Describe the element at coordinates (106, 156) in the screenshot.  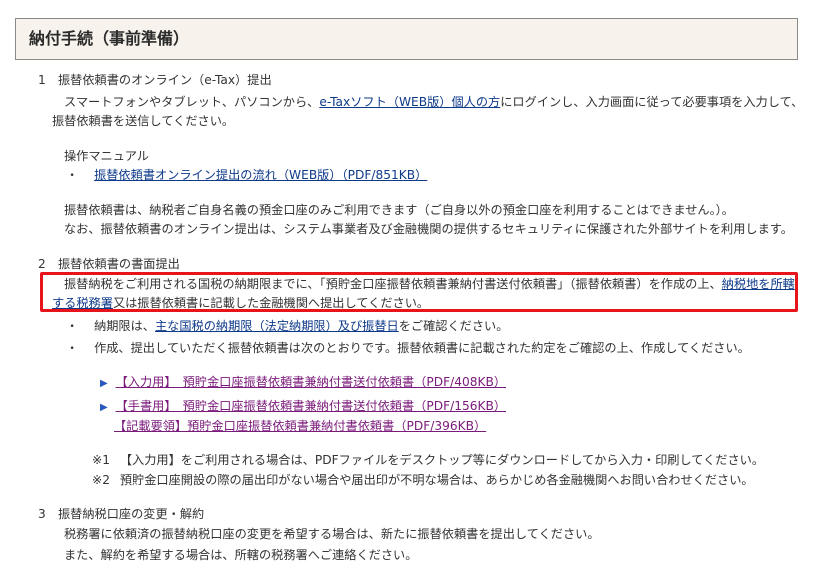
I see `manual-label: 操作マニュアル` at that location.